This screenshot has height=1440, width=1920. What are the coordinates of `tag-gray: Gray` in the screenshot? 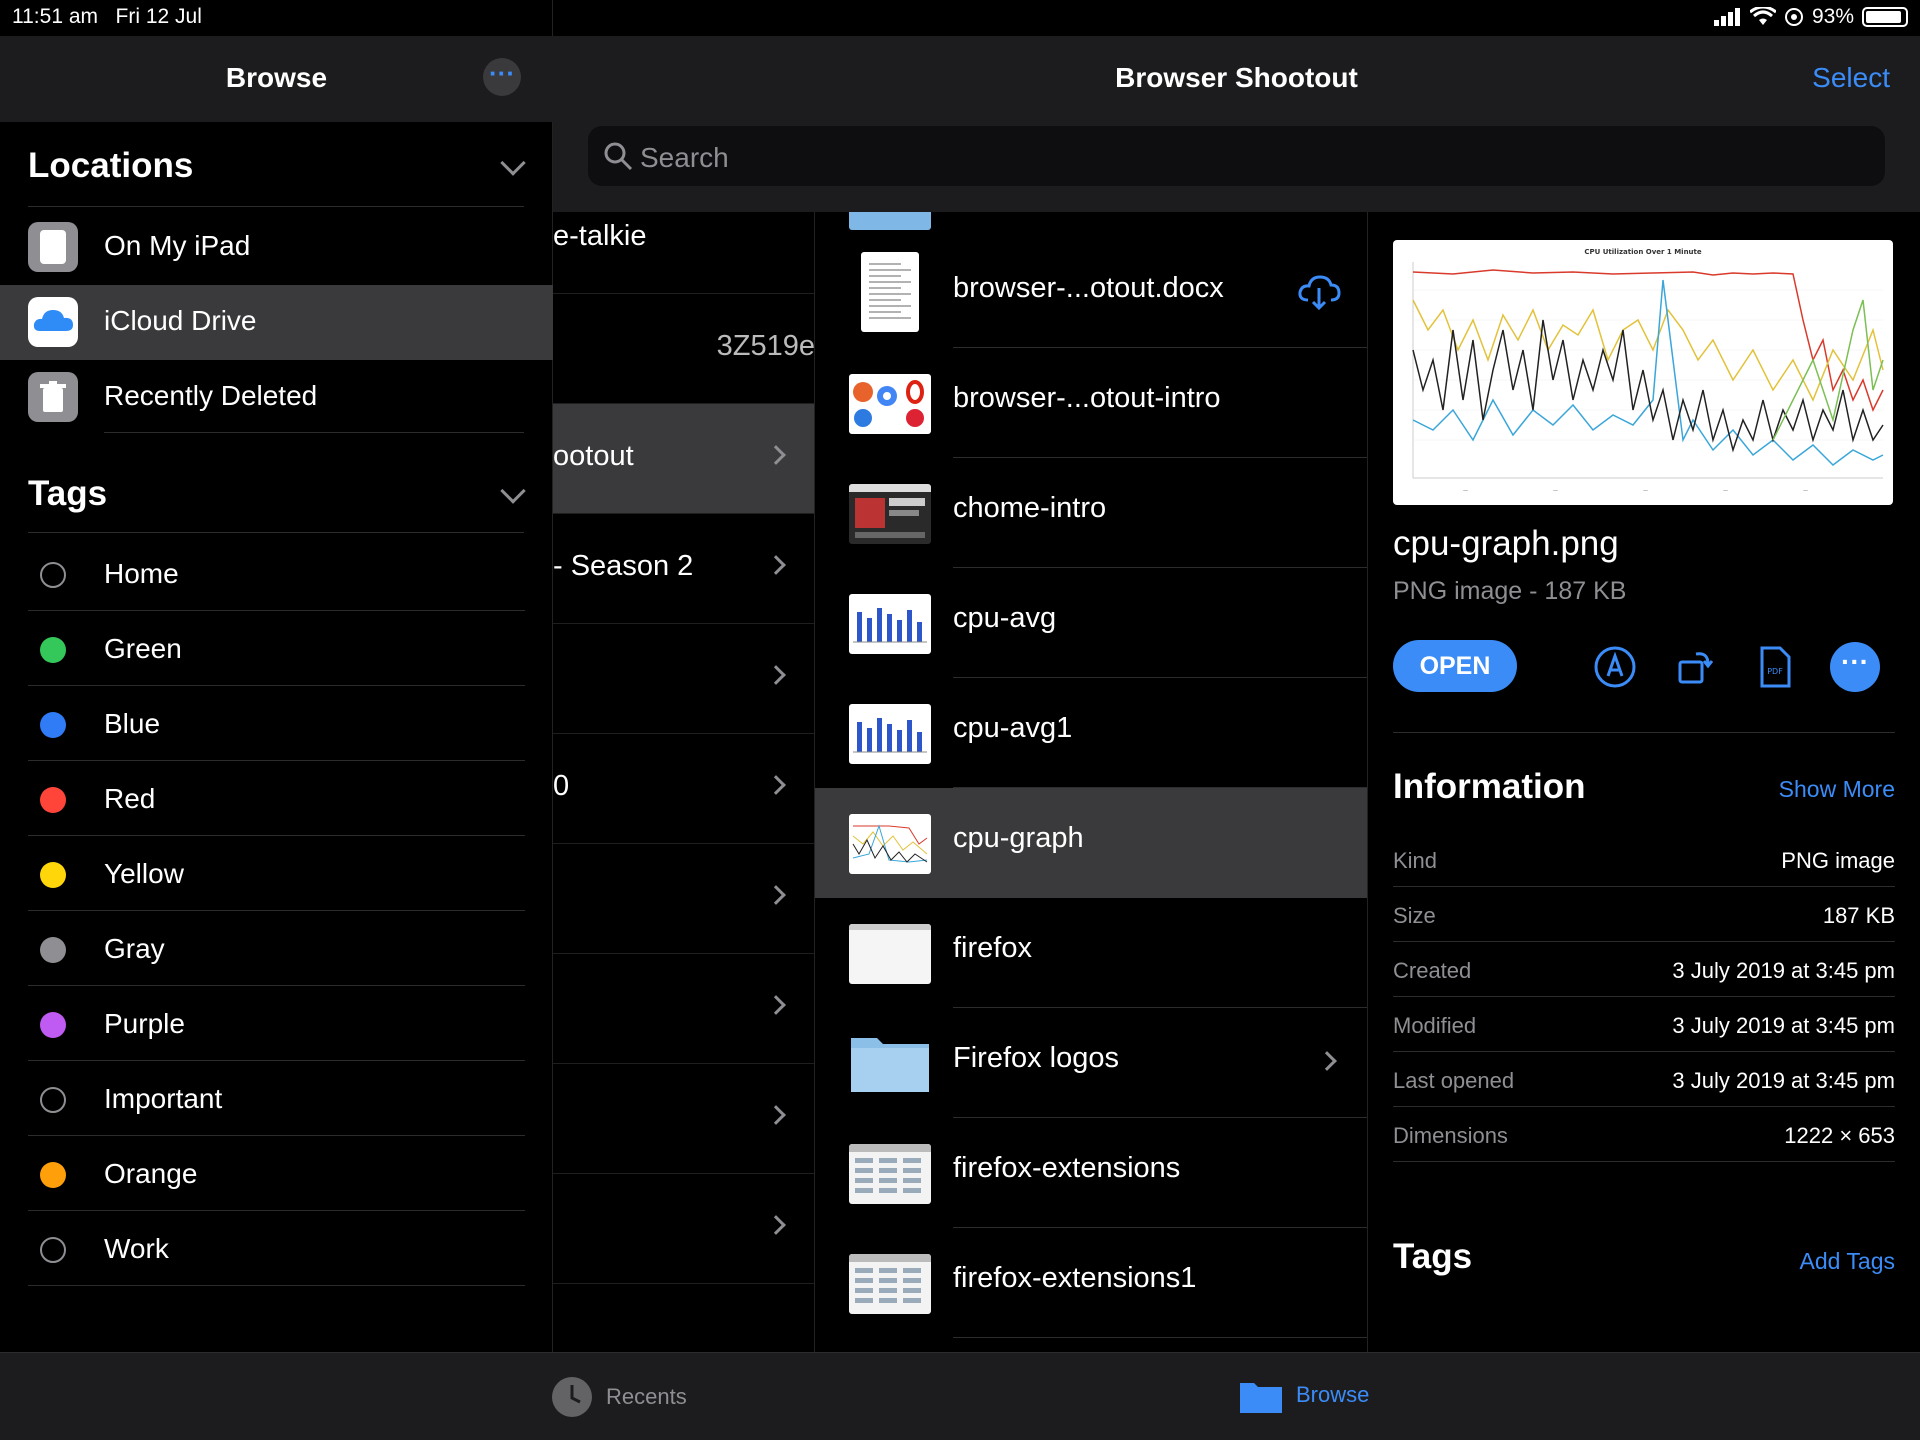 It's located at (276, 948).